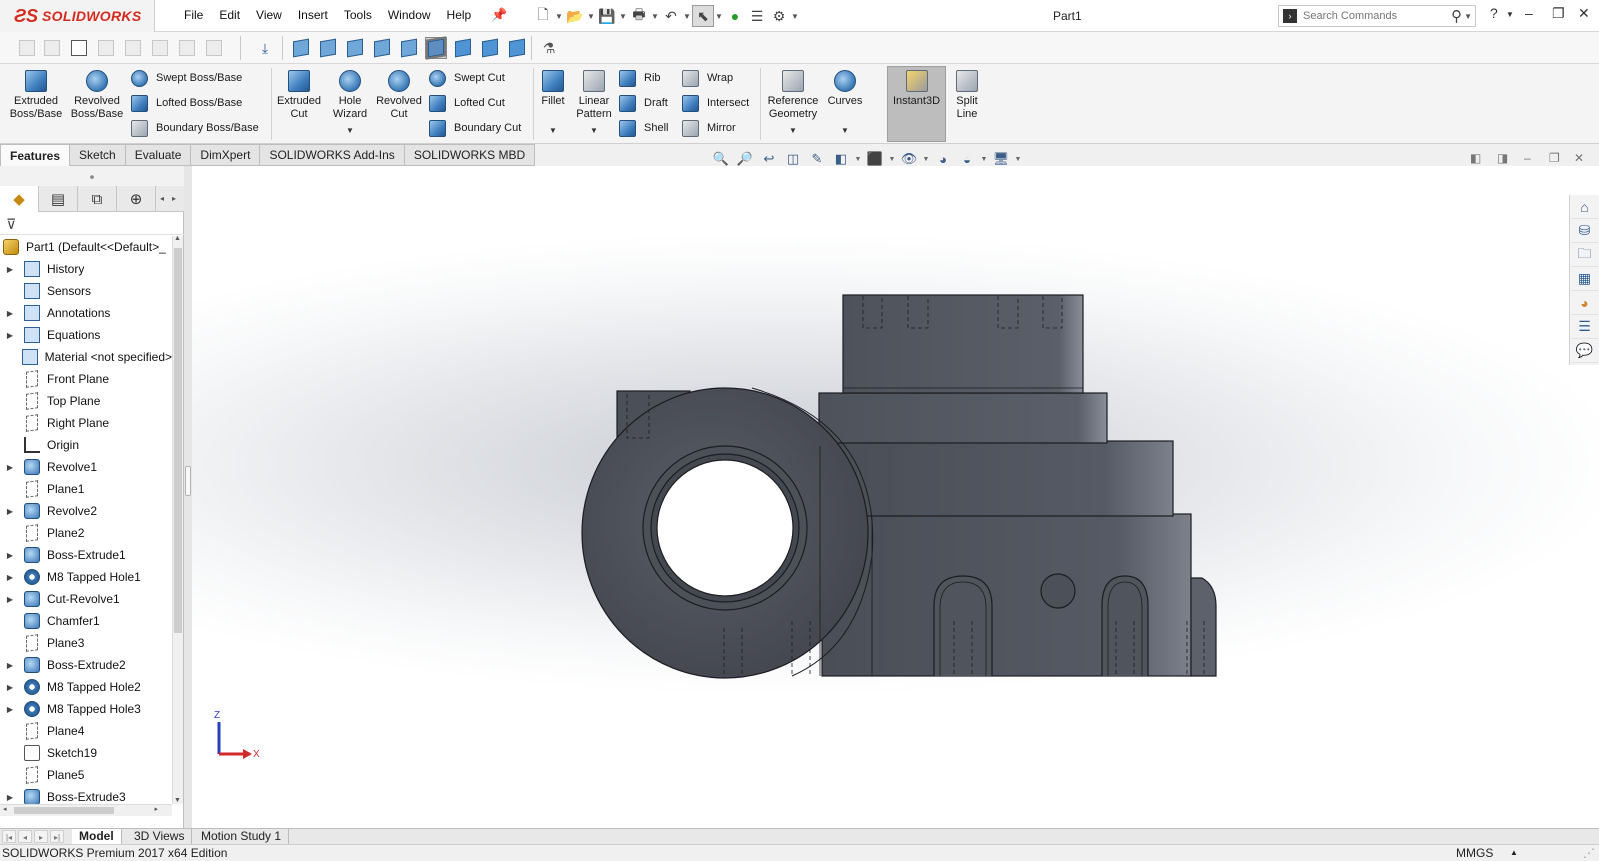 Image resolution: width=1599 pixels, height=861 pixels. What do you see at coordinates (156, 809) in the screenshot?
I see `scroll-right-icon: ▸` at bounding box center [156, 809].